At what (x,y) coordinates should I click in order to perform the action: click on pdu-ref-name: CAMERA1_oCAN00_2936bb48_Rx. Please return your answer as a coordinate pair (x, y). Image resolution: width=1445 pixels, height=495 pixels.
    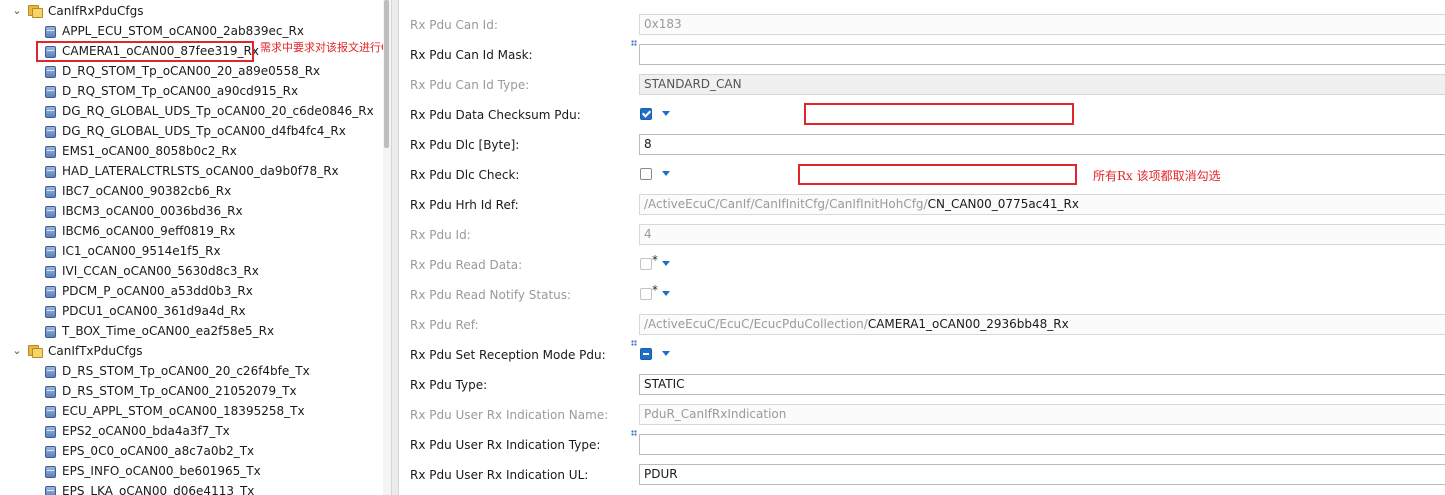
    Looking at the image, I should click on (968, 324).